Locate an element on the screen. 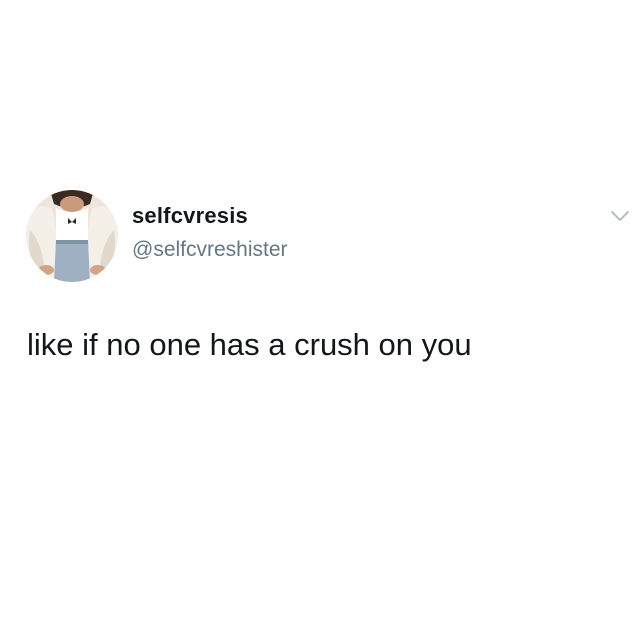 The height and width of the screenshot is (640, 640). tweet-text: like if no one has a crush on you is located at coordinates (249, 344).